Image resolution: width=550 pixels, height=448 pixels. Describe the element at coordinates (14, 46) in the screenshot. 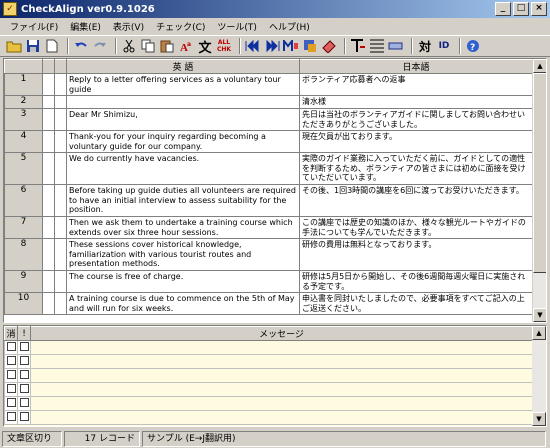

I see `open-folder-icon` at that location.